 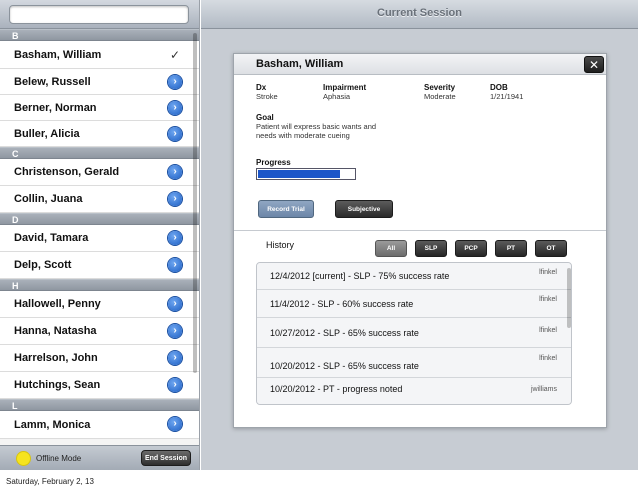 What do you see at coordinates (344, 333) in the screenshot?
I see `history-entry-text: 10/27/2012 - SLP - 65% success rate` at bounding box center [344, 333].